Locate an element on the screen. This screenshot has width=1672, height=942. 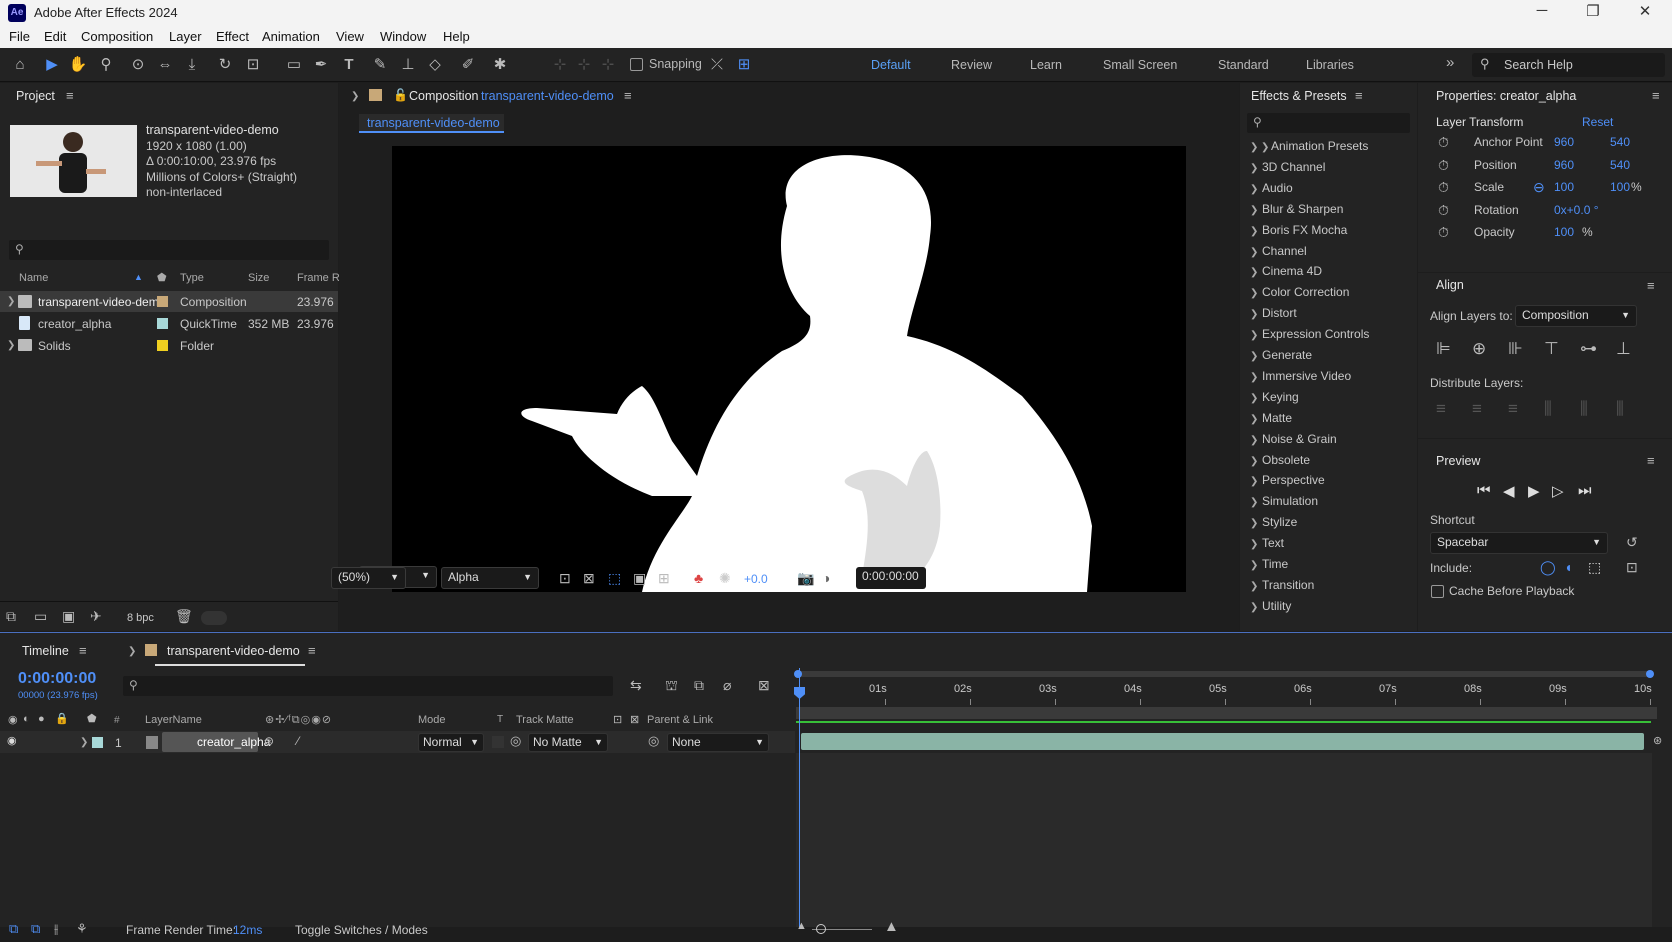
parent-dropdown: None ▼ is located at coordinates (718, 742).